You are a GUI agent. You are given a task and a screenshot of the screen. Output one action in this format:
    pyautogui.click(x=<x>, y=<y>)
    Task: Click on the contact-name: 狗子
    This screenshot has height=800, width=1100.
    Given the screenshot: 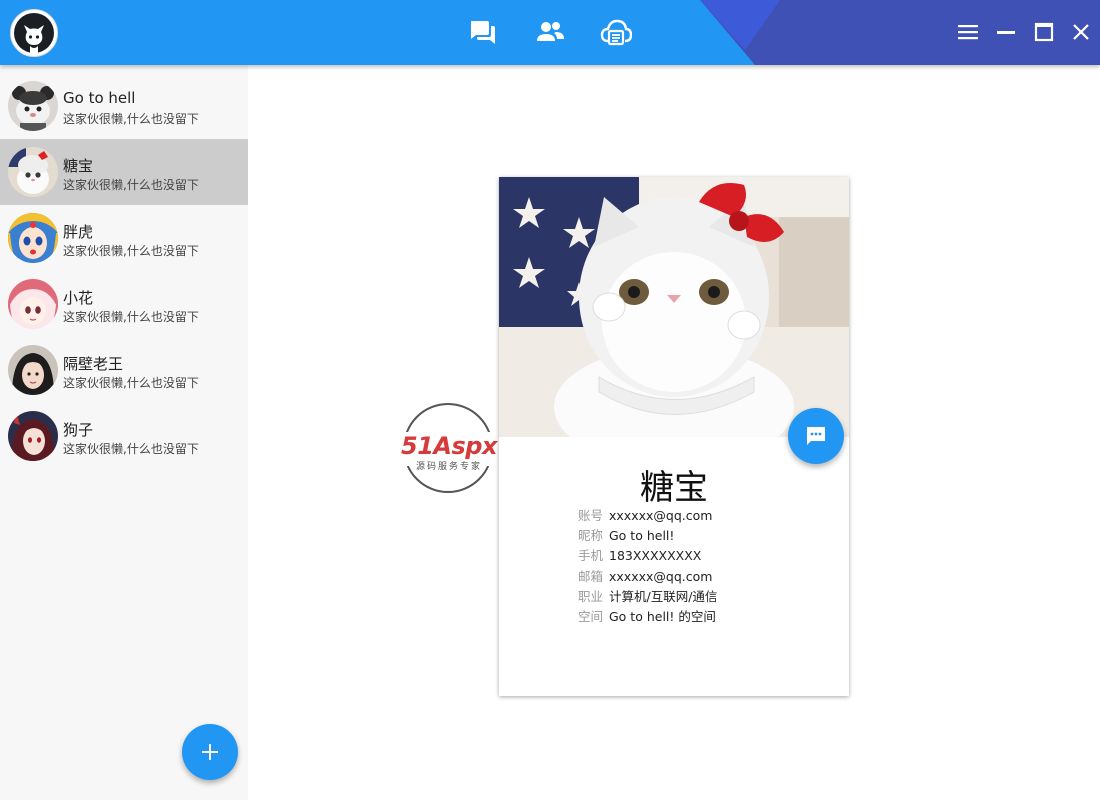 What is the action you would take?
    pyautogui.click(x=78, y=430)
    